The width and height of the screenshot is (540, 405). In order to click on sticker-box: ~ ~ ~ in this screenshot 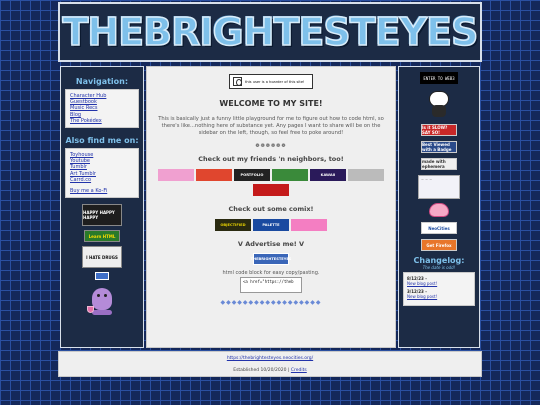, I will do `click(439, 187)`.